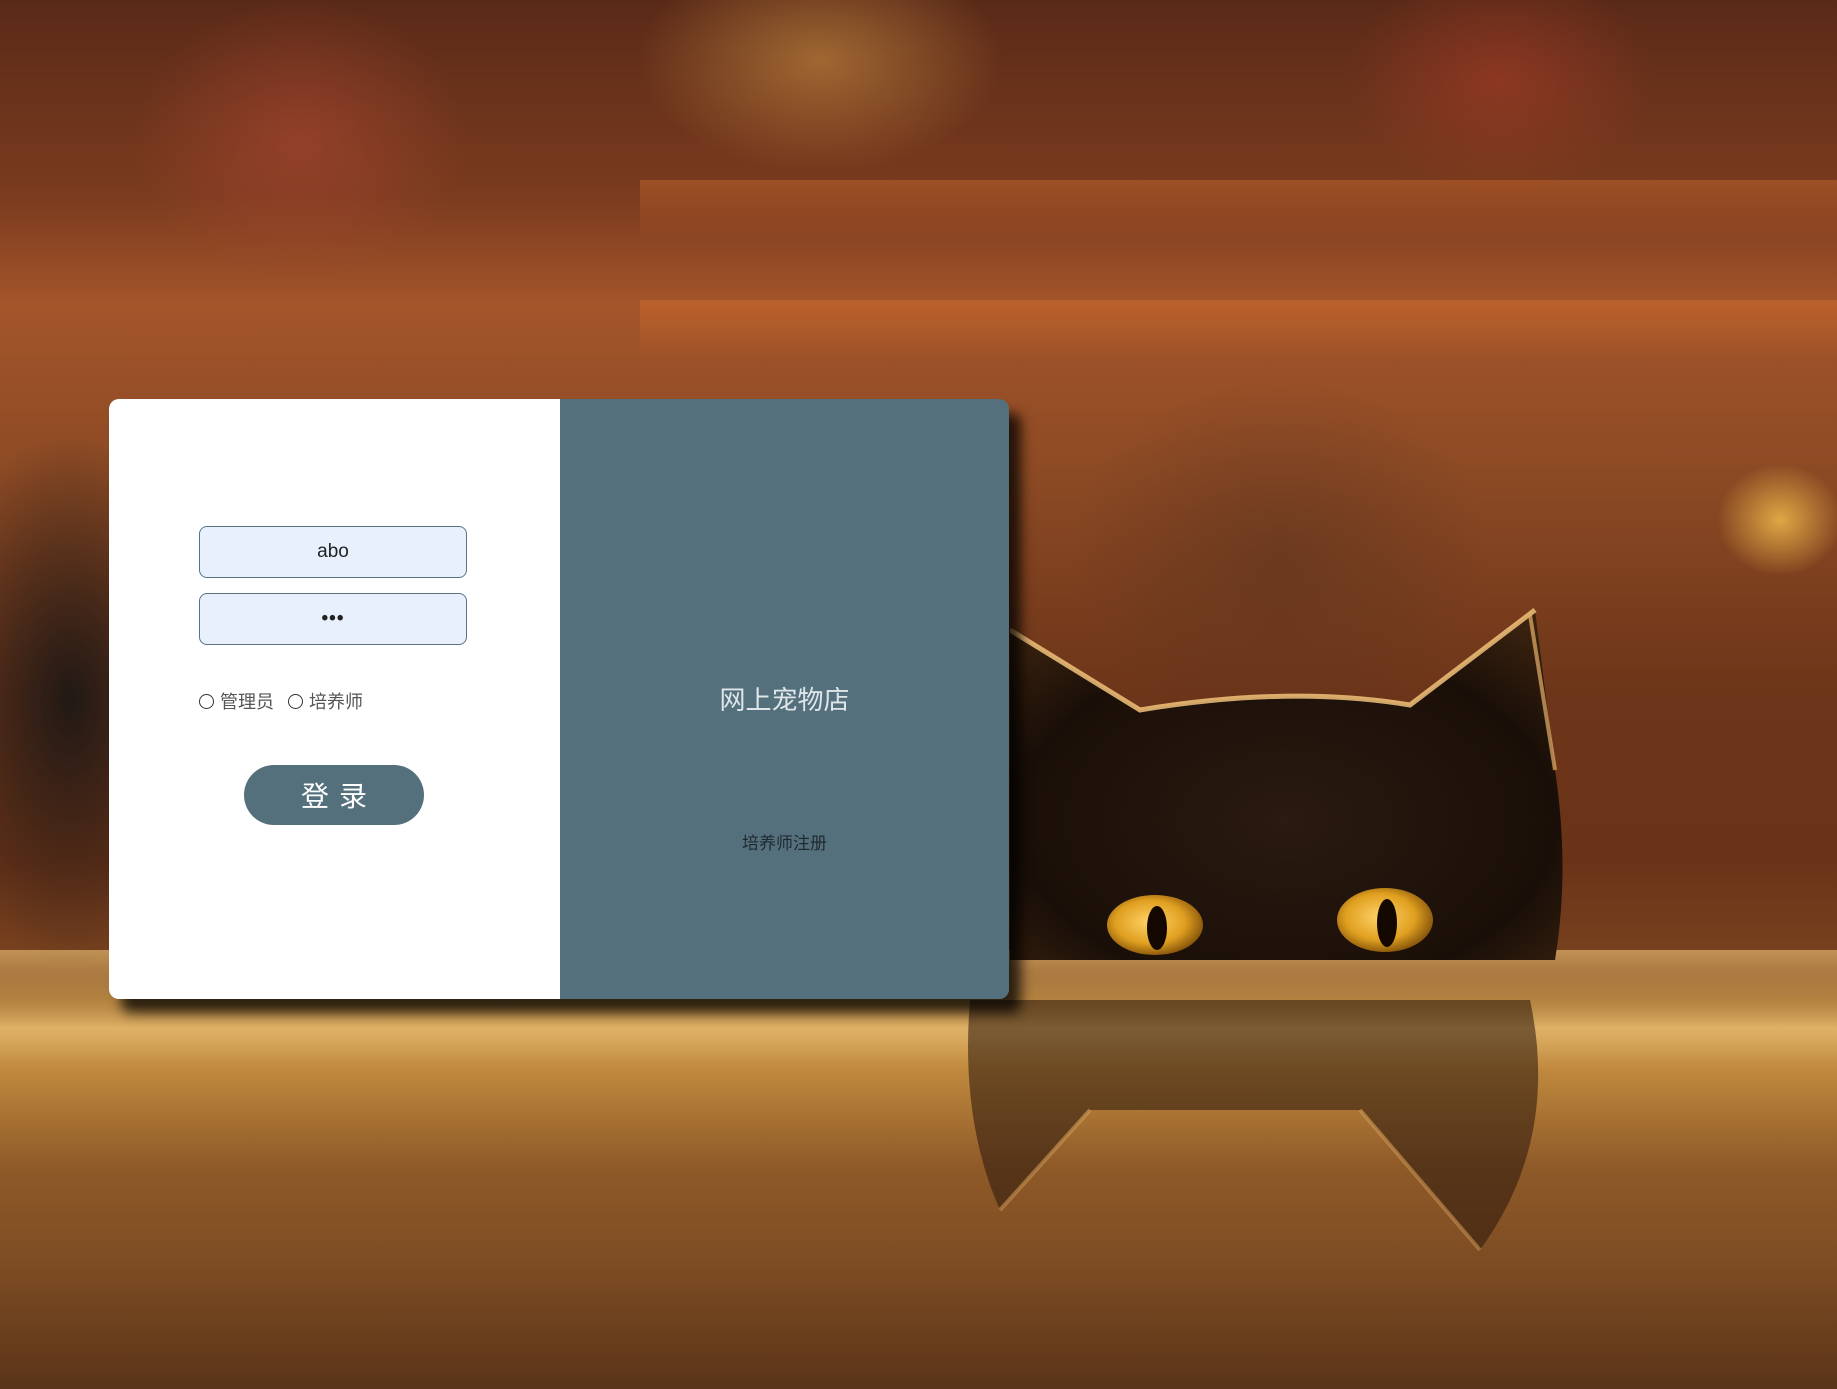 This screenshot has width=1837, height=1389. I want to click on role-option-trainer: 培养师, so click(325, 701).